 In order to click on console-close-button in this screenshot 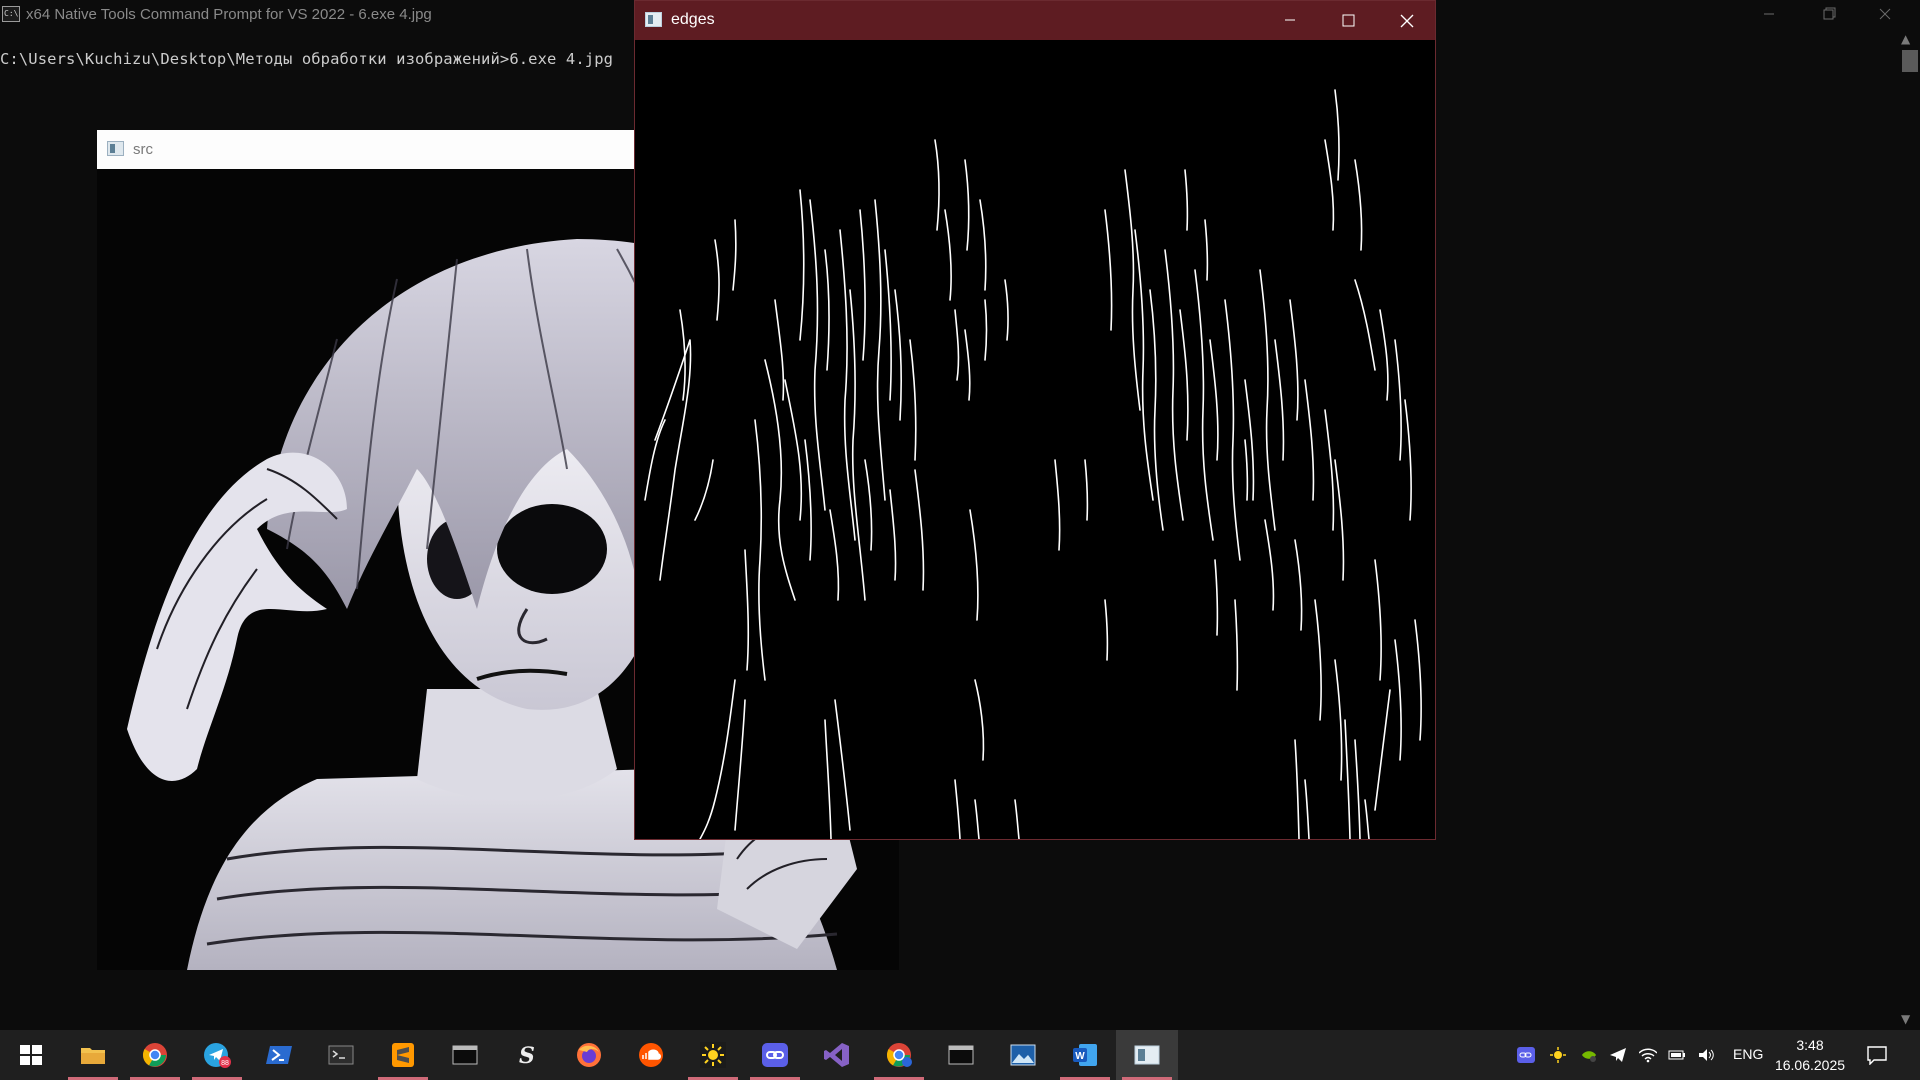, I will do `click(1885, 15)`.